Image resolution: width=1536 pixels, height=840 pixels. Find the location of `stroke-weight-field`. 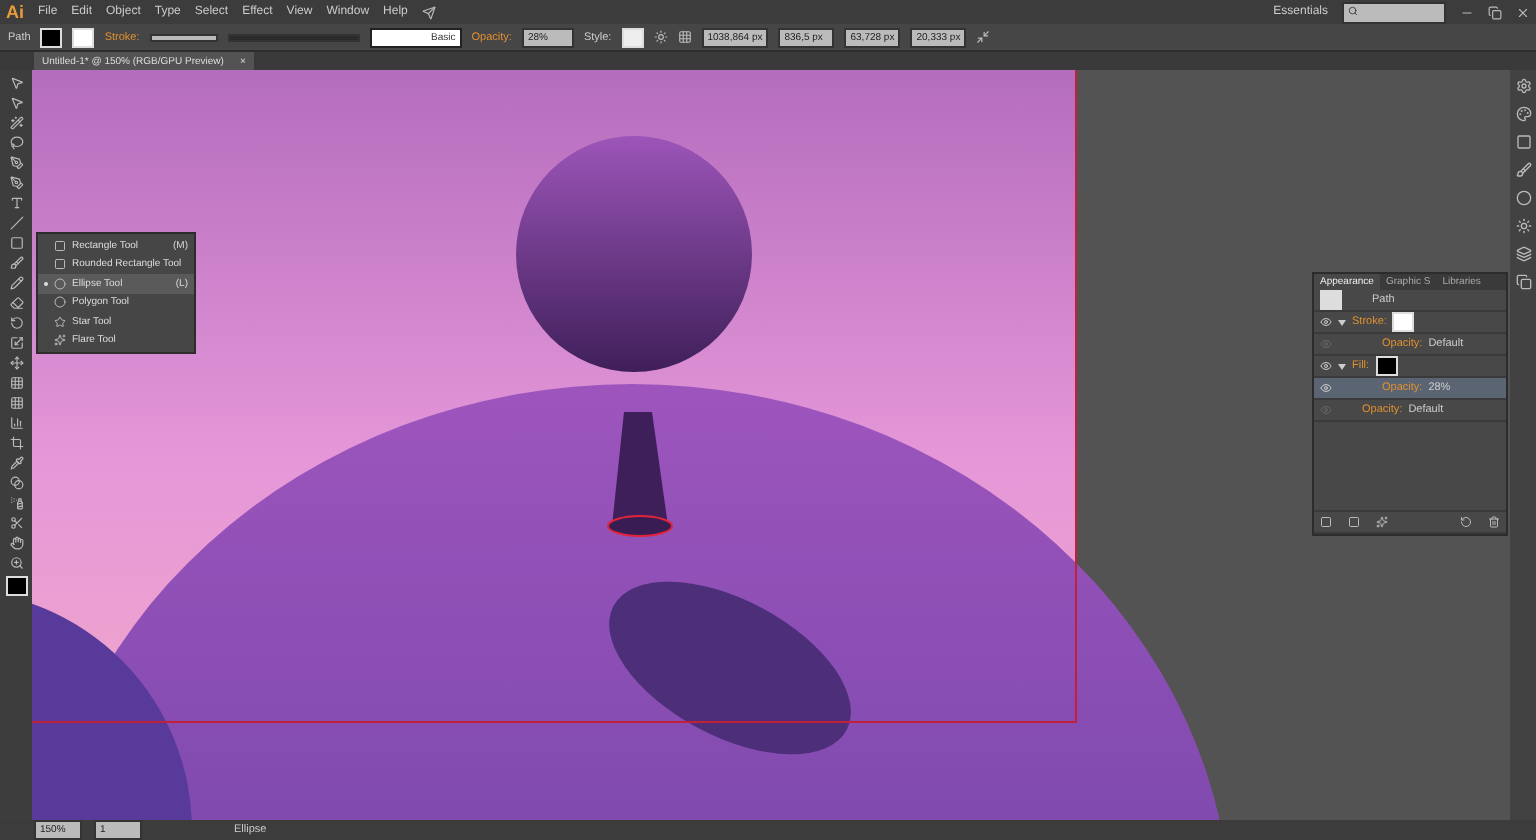

stroke-weight-field is located at coordinates (183, 37).